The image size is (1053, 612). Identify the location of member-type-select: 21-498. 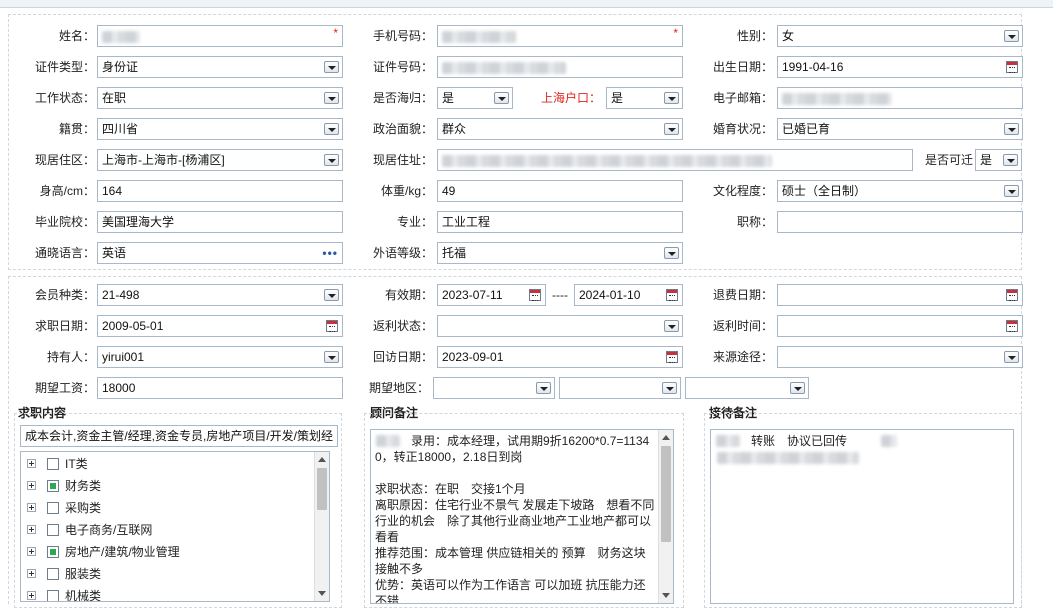
(220, 295).